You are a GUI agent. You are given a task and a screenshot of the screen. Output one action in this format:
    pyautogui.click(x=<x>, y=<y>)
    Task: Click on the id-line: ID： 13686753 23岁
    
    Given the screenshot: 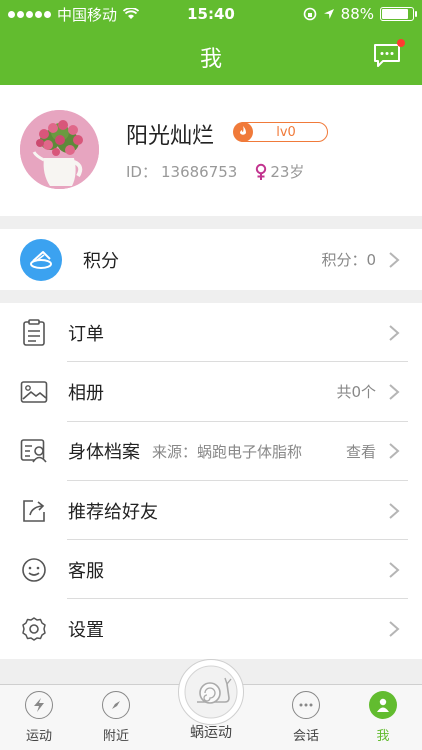 What is the action you would take?
    pyautogui.click(x=215, y=171)
    